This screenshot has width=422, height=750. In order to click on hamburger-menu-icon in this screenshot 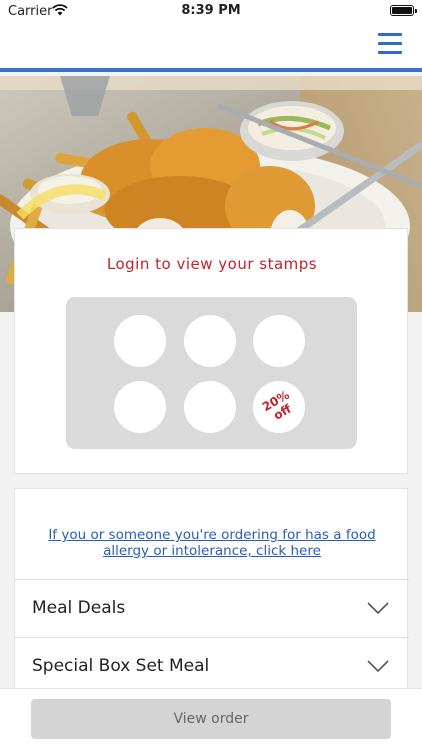, I will do `click(390, 44)`.